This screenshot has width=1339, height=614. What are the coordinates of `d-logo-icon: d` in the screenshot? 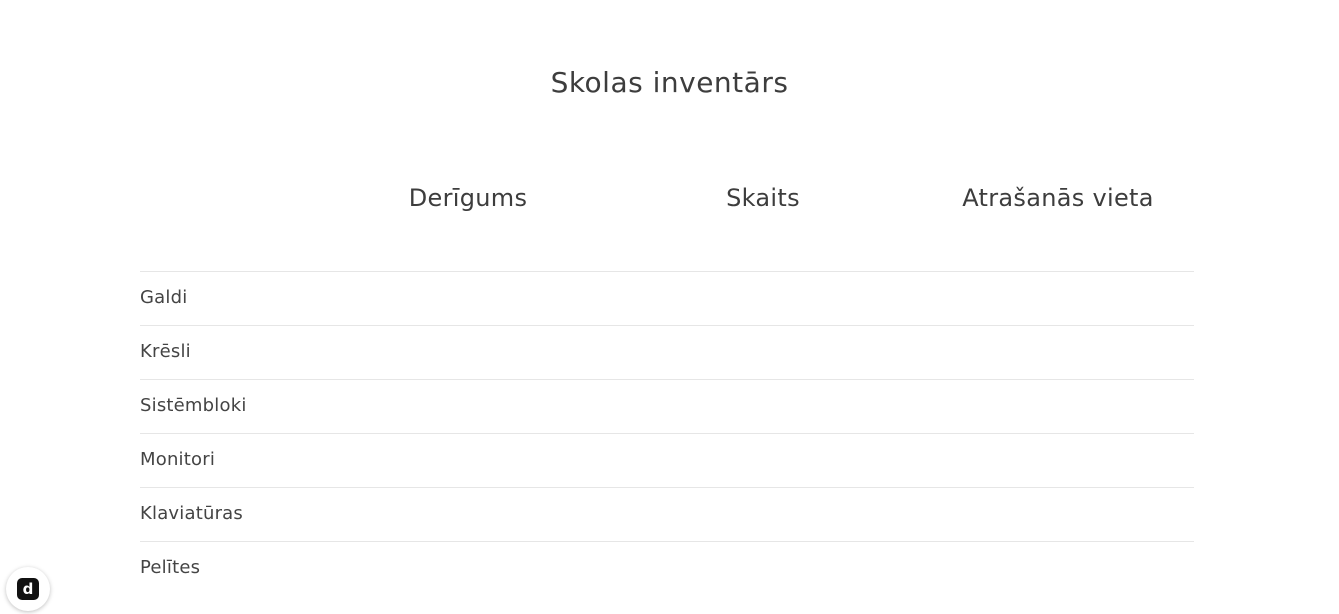 It's located at (28, 589).